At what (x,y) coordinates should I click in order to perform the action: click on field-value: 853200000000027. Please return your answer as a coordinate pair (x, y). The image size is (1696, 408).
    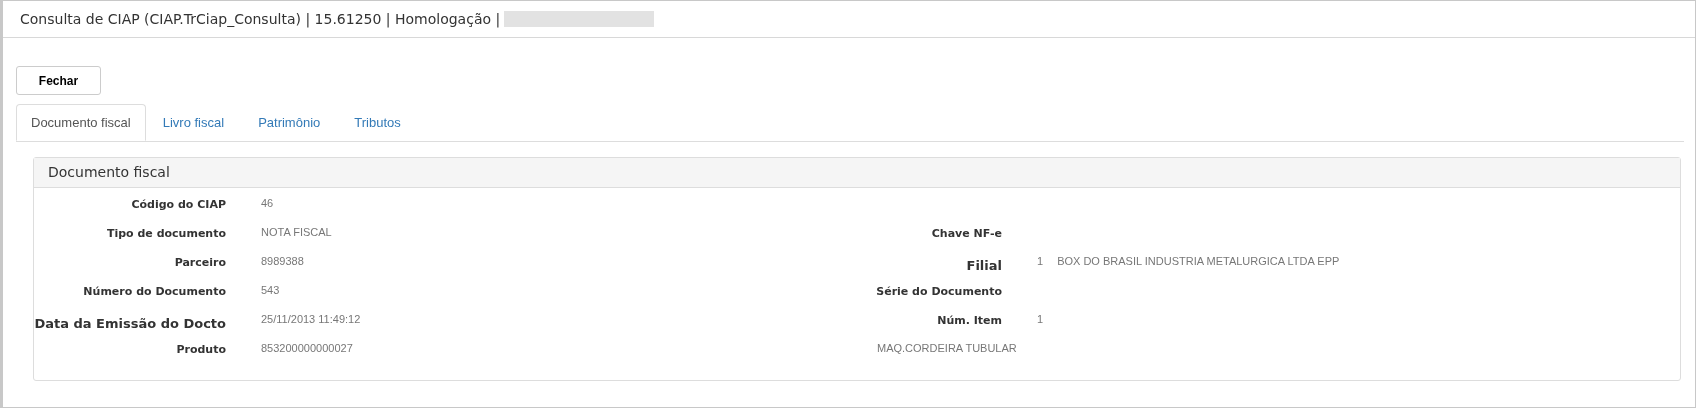
    Looking at the image, I should click on (307, 348).